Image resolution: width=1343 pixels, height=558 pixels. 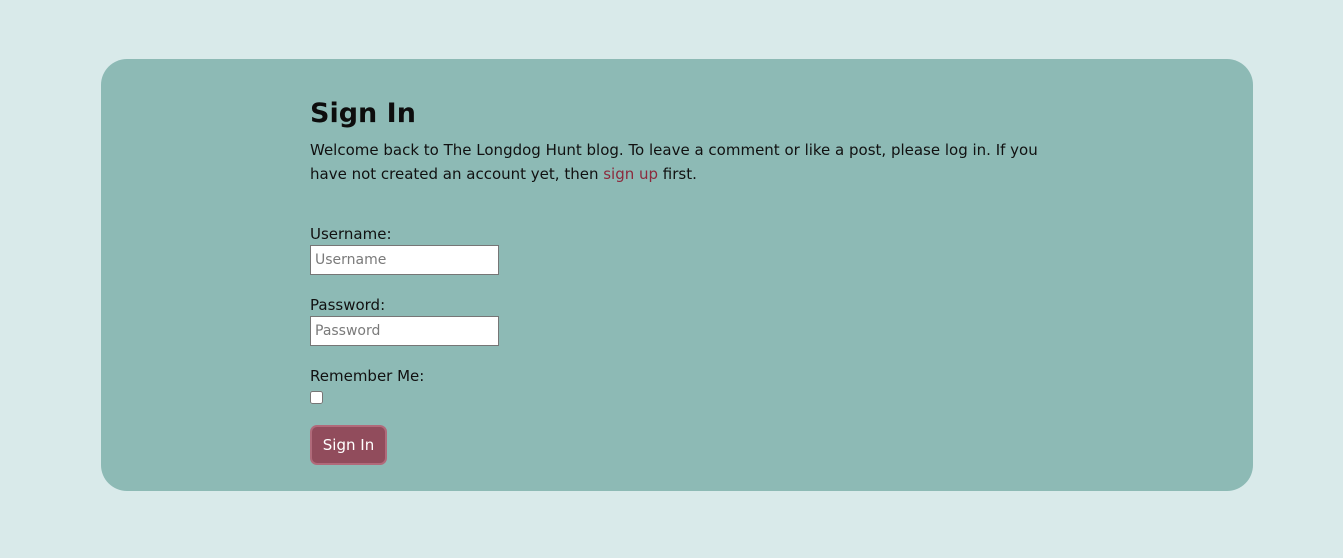 What do you see at coordinates (630, 174) in the screenshot?
I see `signup-link: sign up` at bounding box center [630, 174].